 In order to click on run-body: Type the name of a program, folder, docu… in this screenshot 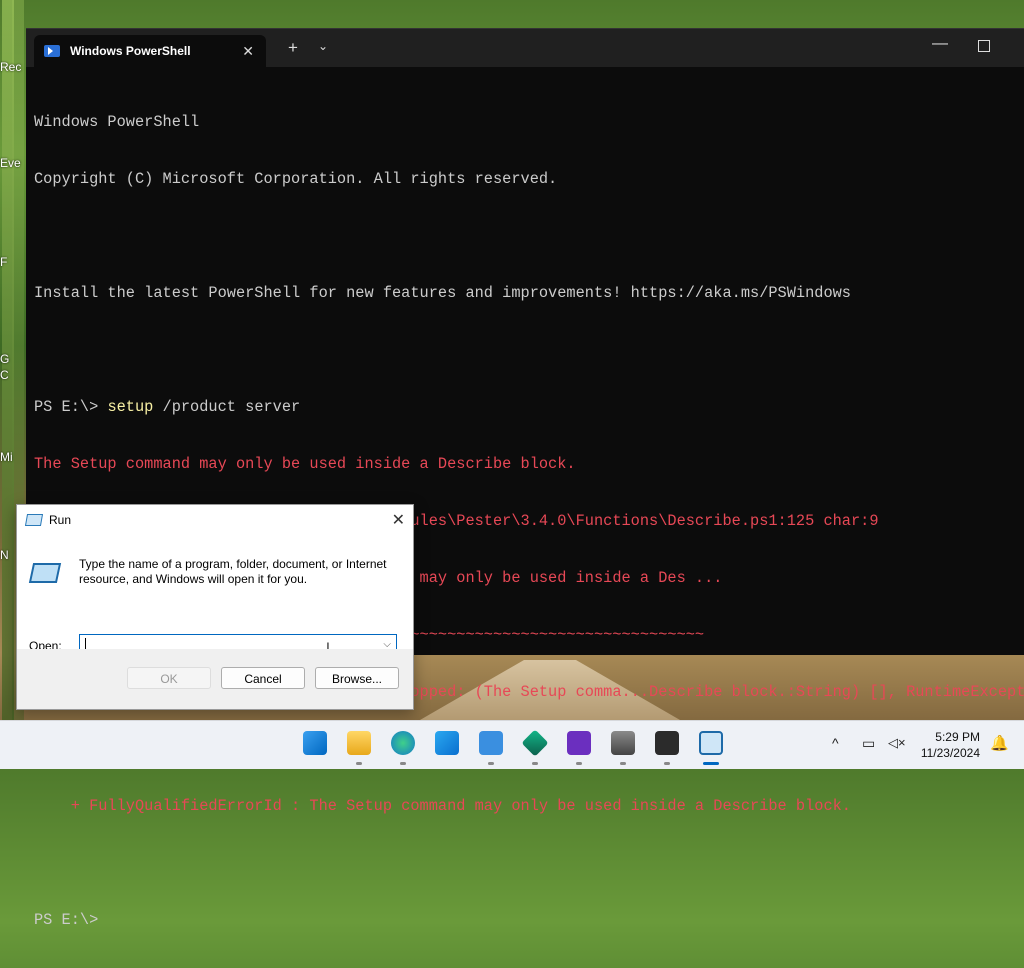, I will do `click(215, 622)`.